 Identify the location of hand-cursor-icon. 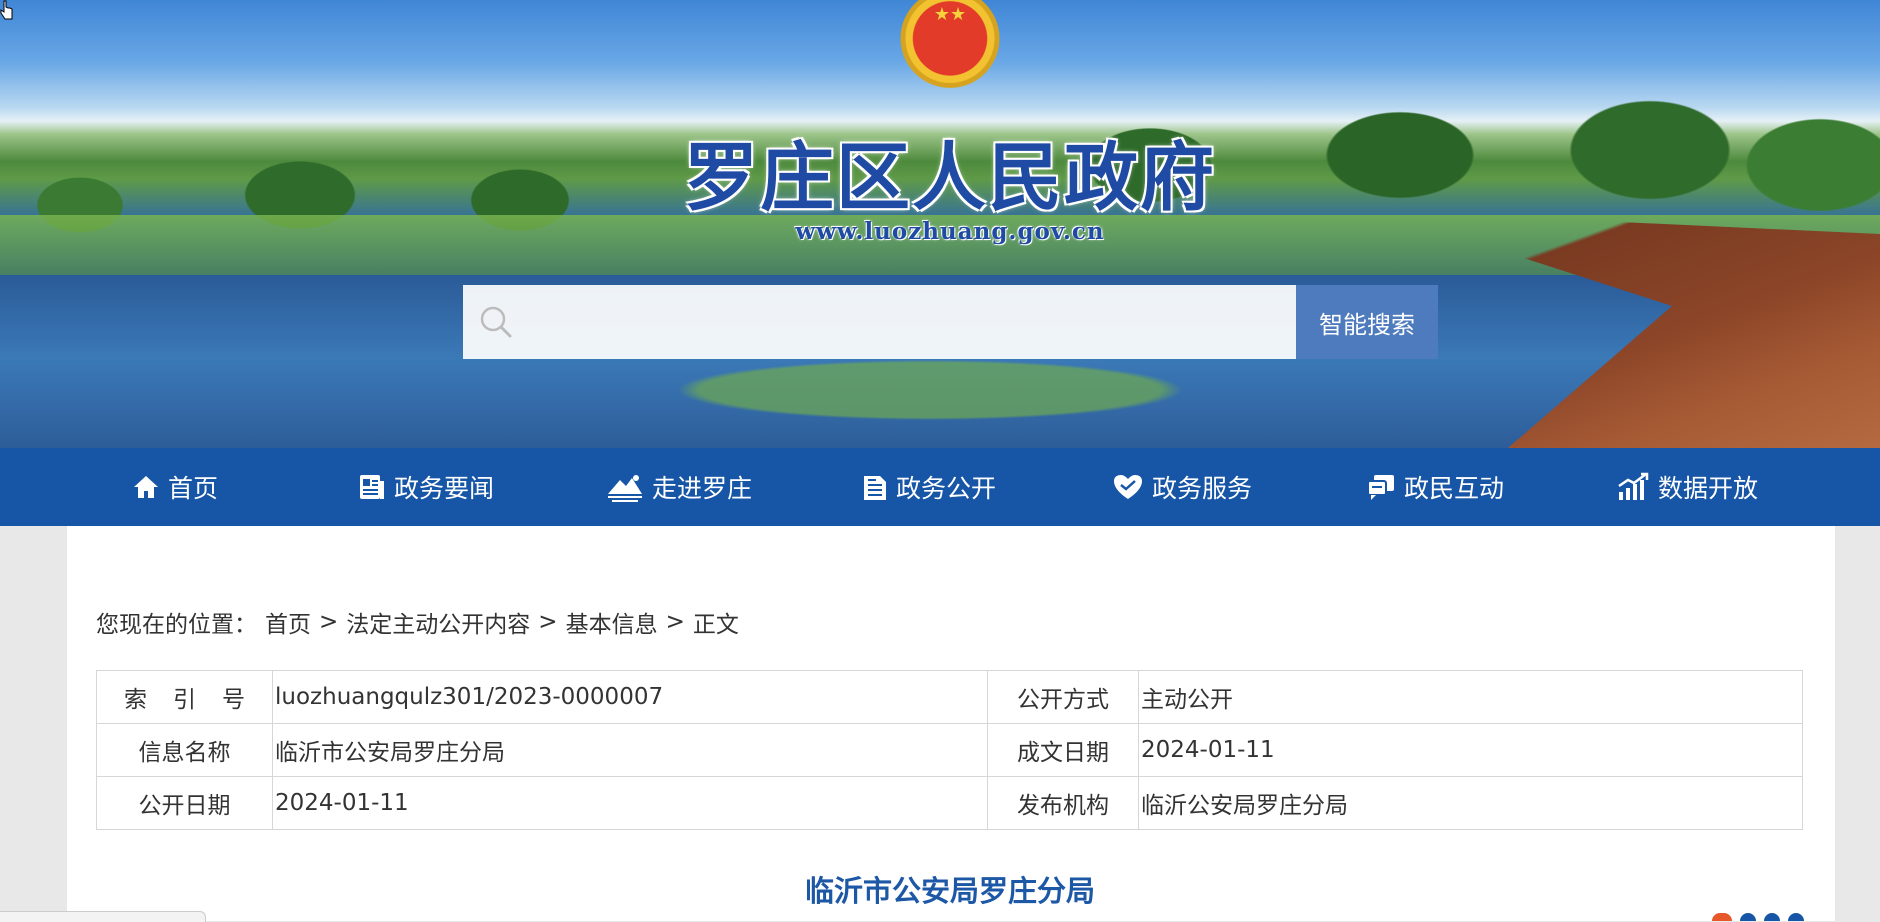
(6, 10).